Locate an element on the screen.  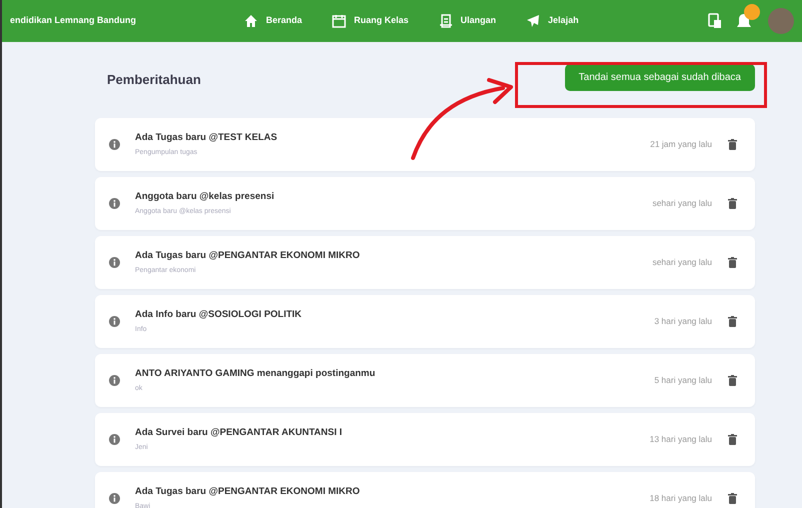
notification-time: 3 hari yang lalu is located at coordinates (683, 321).